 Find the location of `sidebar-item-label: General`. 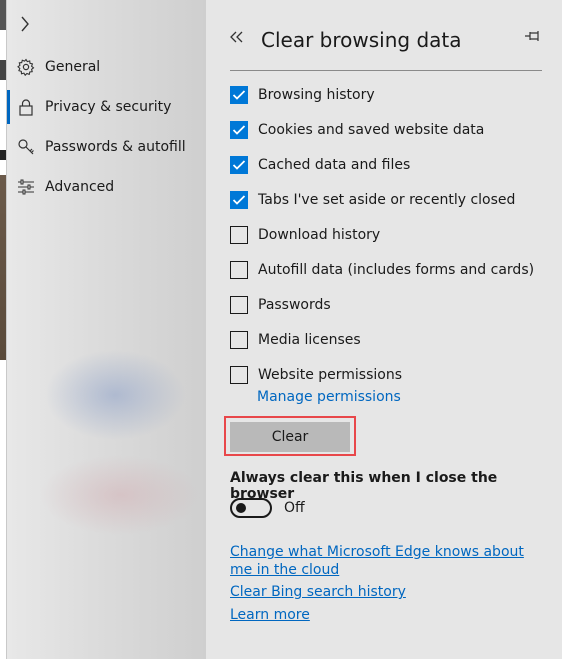

sidebar-item-label: General is located at coordinates (73, 67).